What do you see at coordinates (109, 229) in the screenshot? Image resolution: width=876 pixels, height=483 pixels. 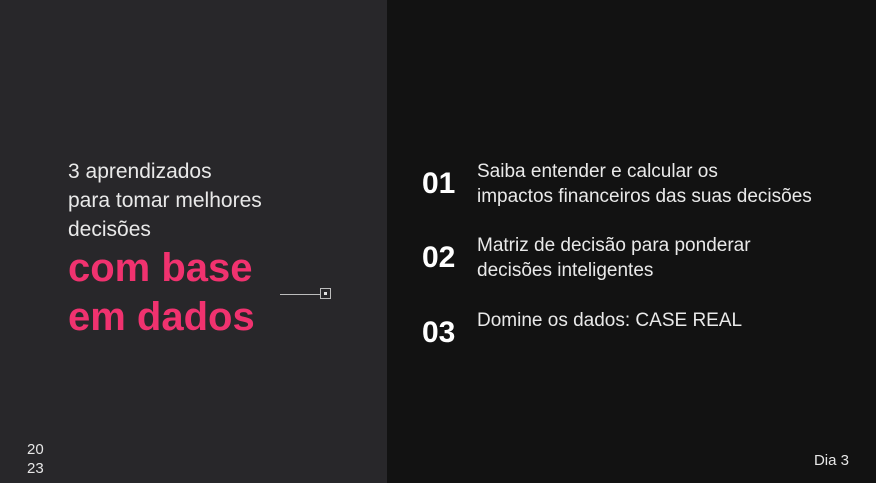 I see `intro-line: decisões` at bounding box center [109, 229].